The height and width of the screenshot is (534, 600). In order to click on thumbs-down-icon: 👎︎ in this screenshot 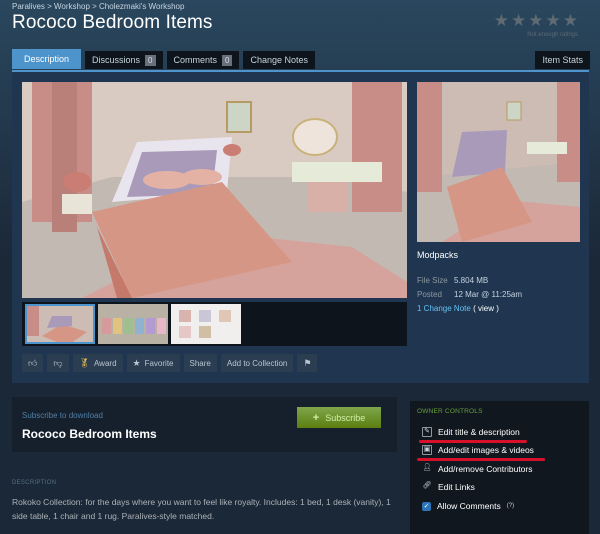, I will do `click(58, 362)`.